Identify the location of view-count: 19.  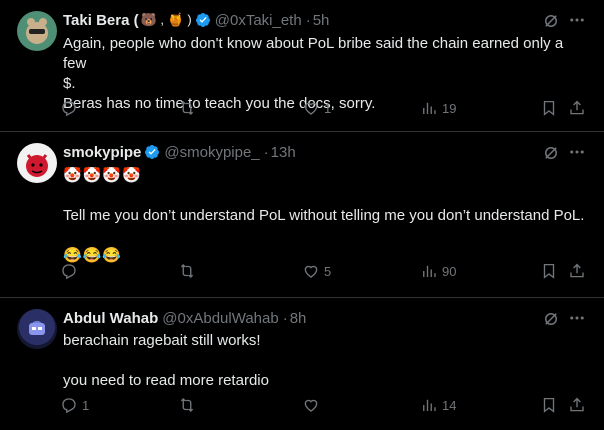
(449, 108).